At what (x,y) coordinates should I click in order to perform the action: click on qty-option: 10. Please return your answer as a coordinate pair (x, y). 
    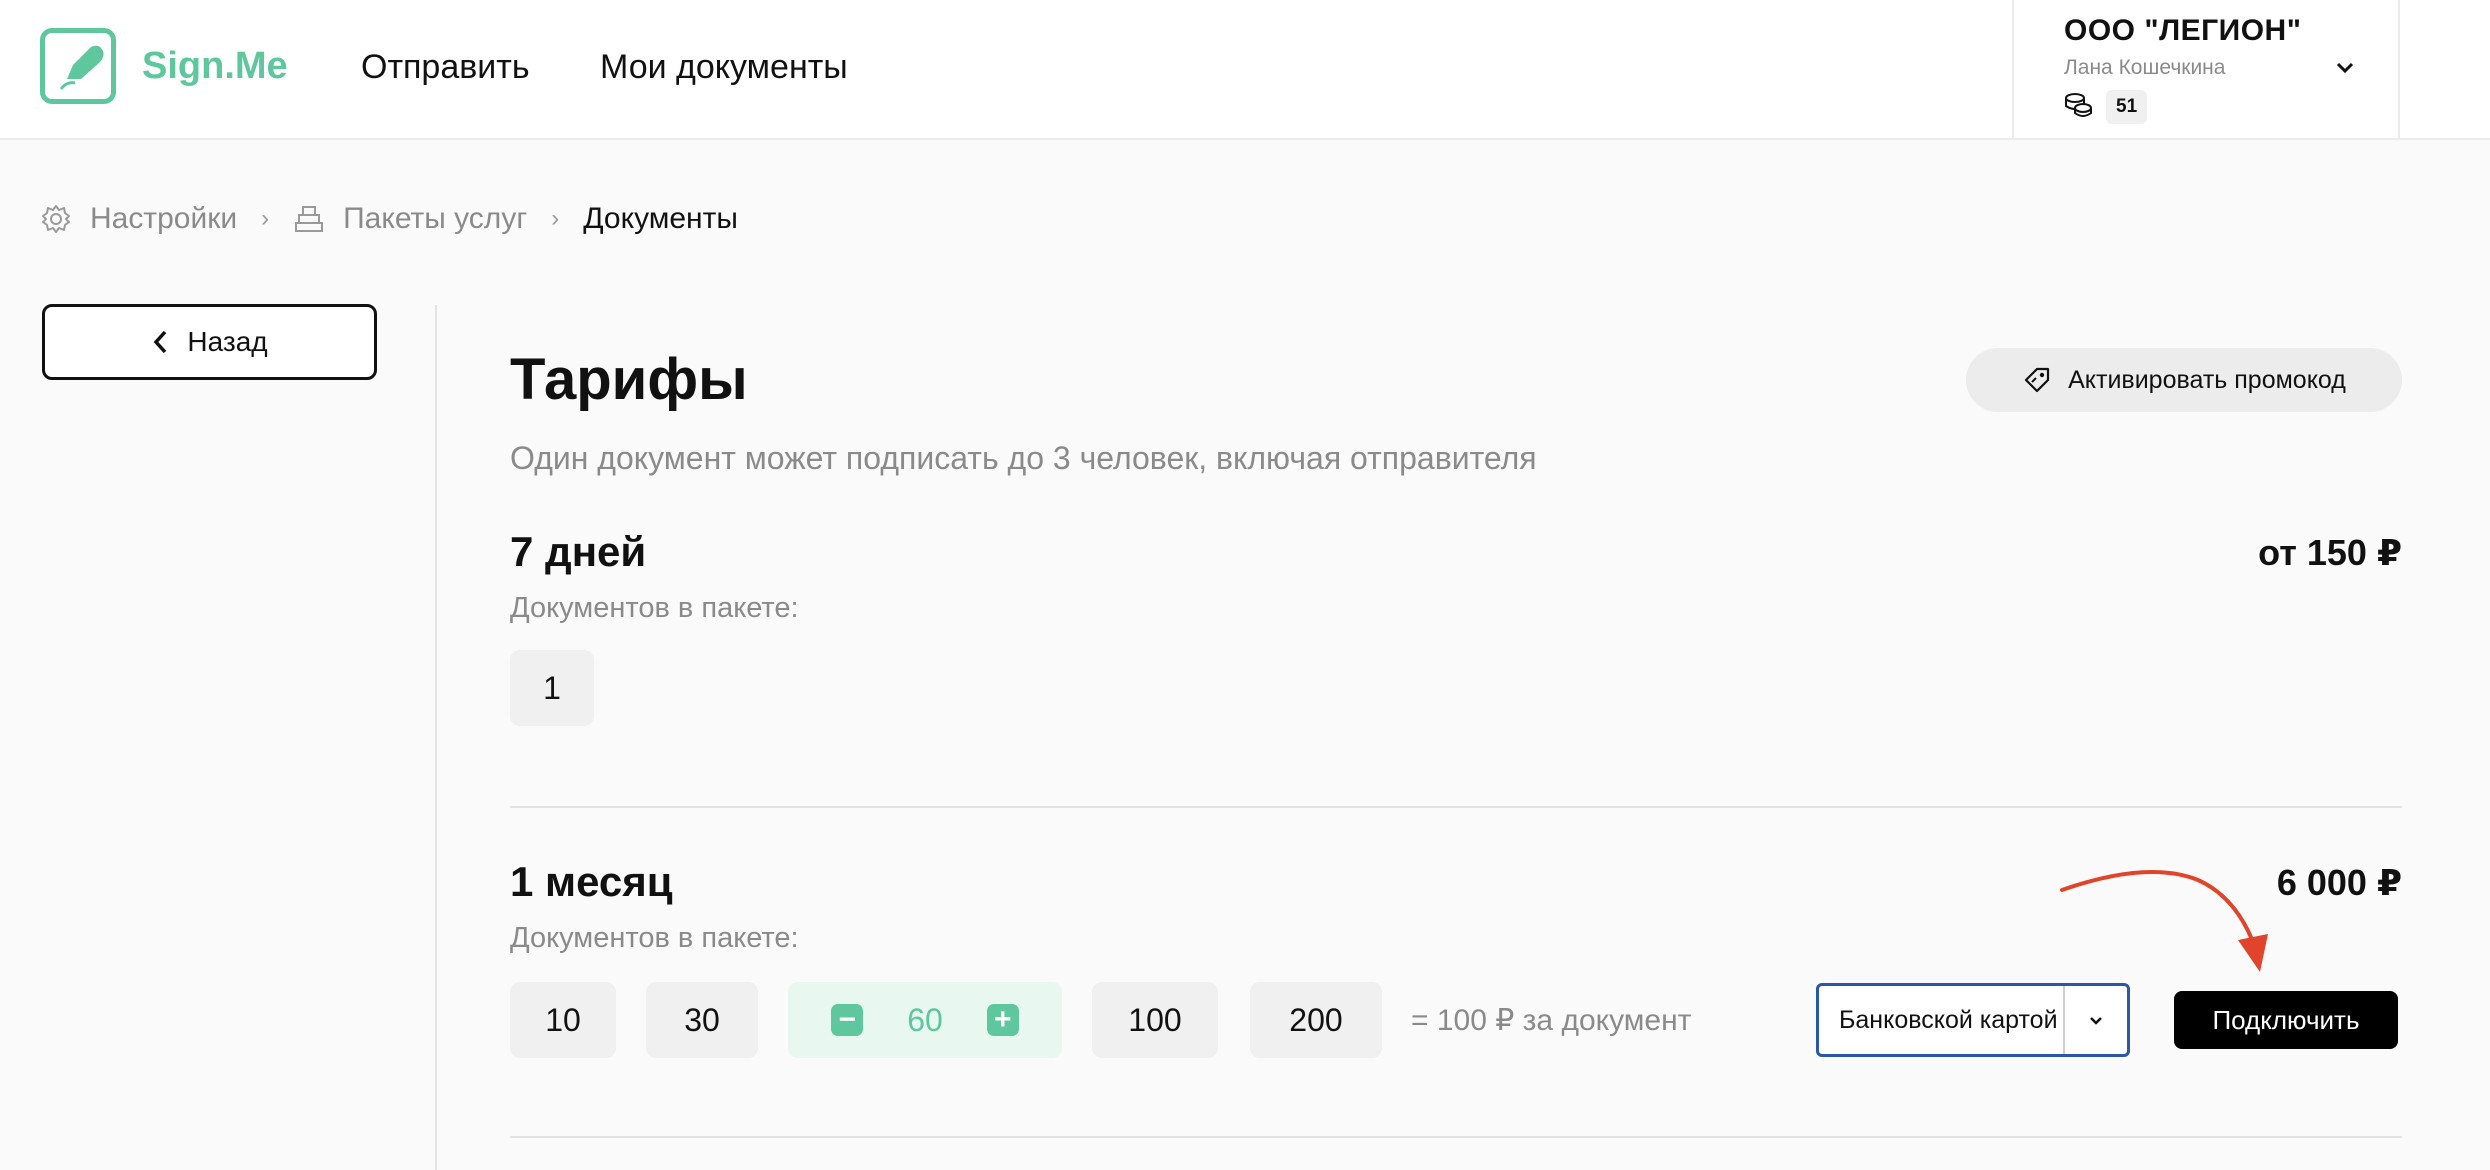
    Looking at the image, I should click on (563, 1020).